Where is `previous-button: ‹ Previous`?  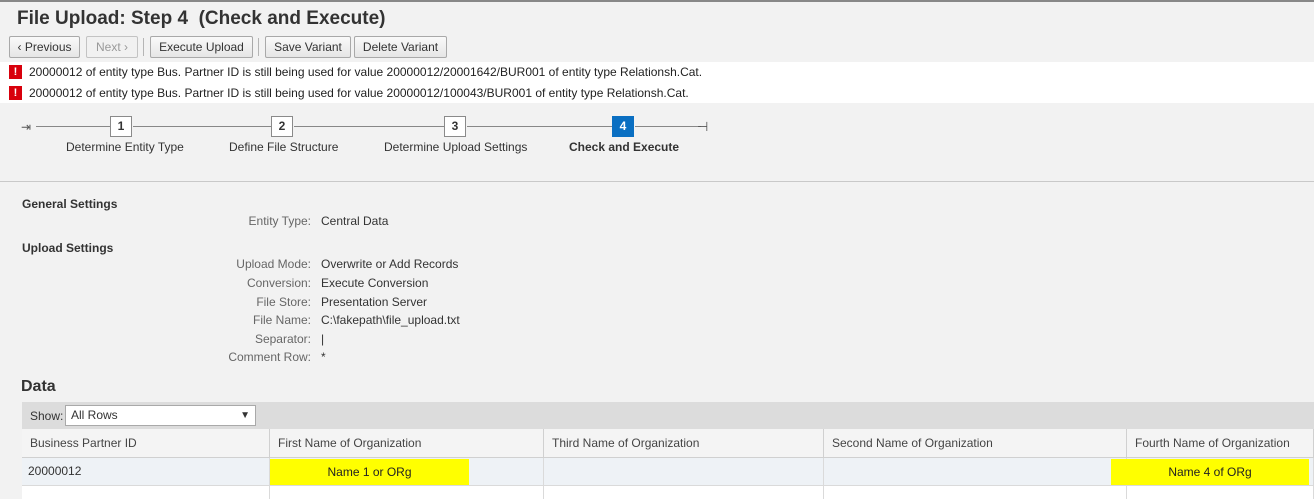 previous-button: ‹ Previous is located at coordinates (44, 47).